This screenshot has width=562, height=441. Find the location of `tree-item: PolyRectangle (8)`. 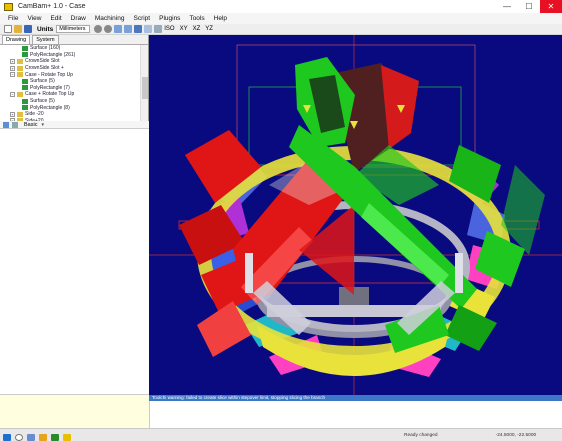

tree-item: PolyRectangle (8) is located at coordinates (70, 107).